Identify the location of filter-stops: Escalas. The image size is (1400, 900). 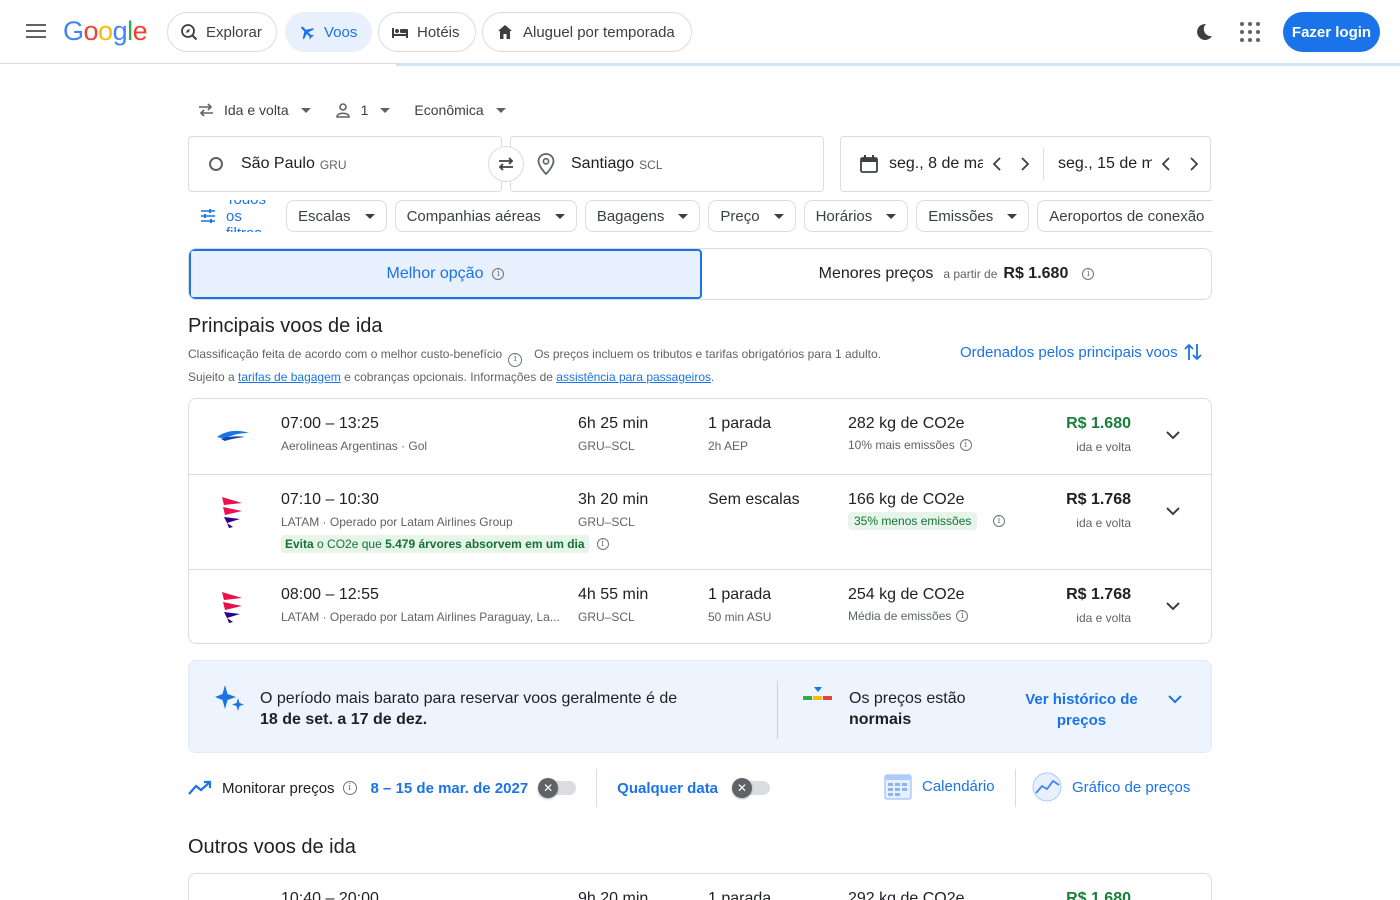
(336, 216).